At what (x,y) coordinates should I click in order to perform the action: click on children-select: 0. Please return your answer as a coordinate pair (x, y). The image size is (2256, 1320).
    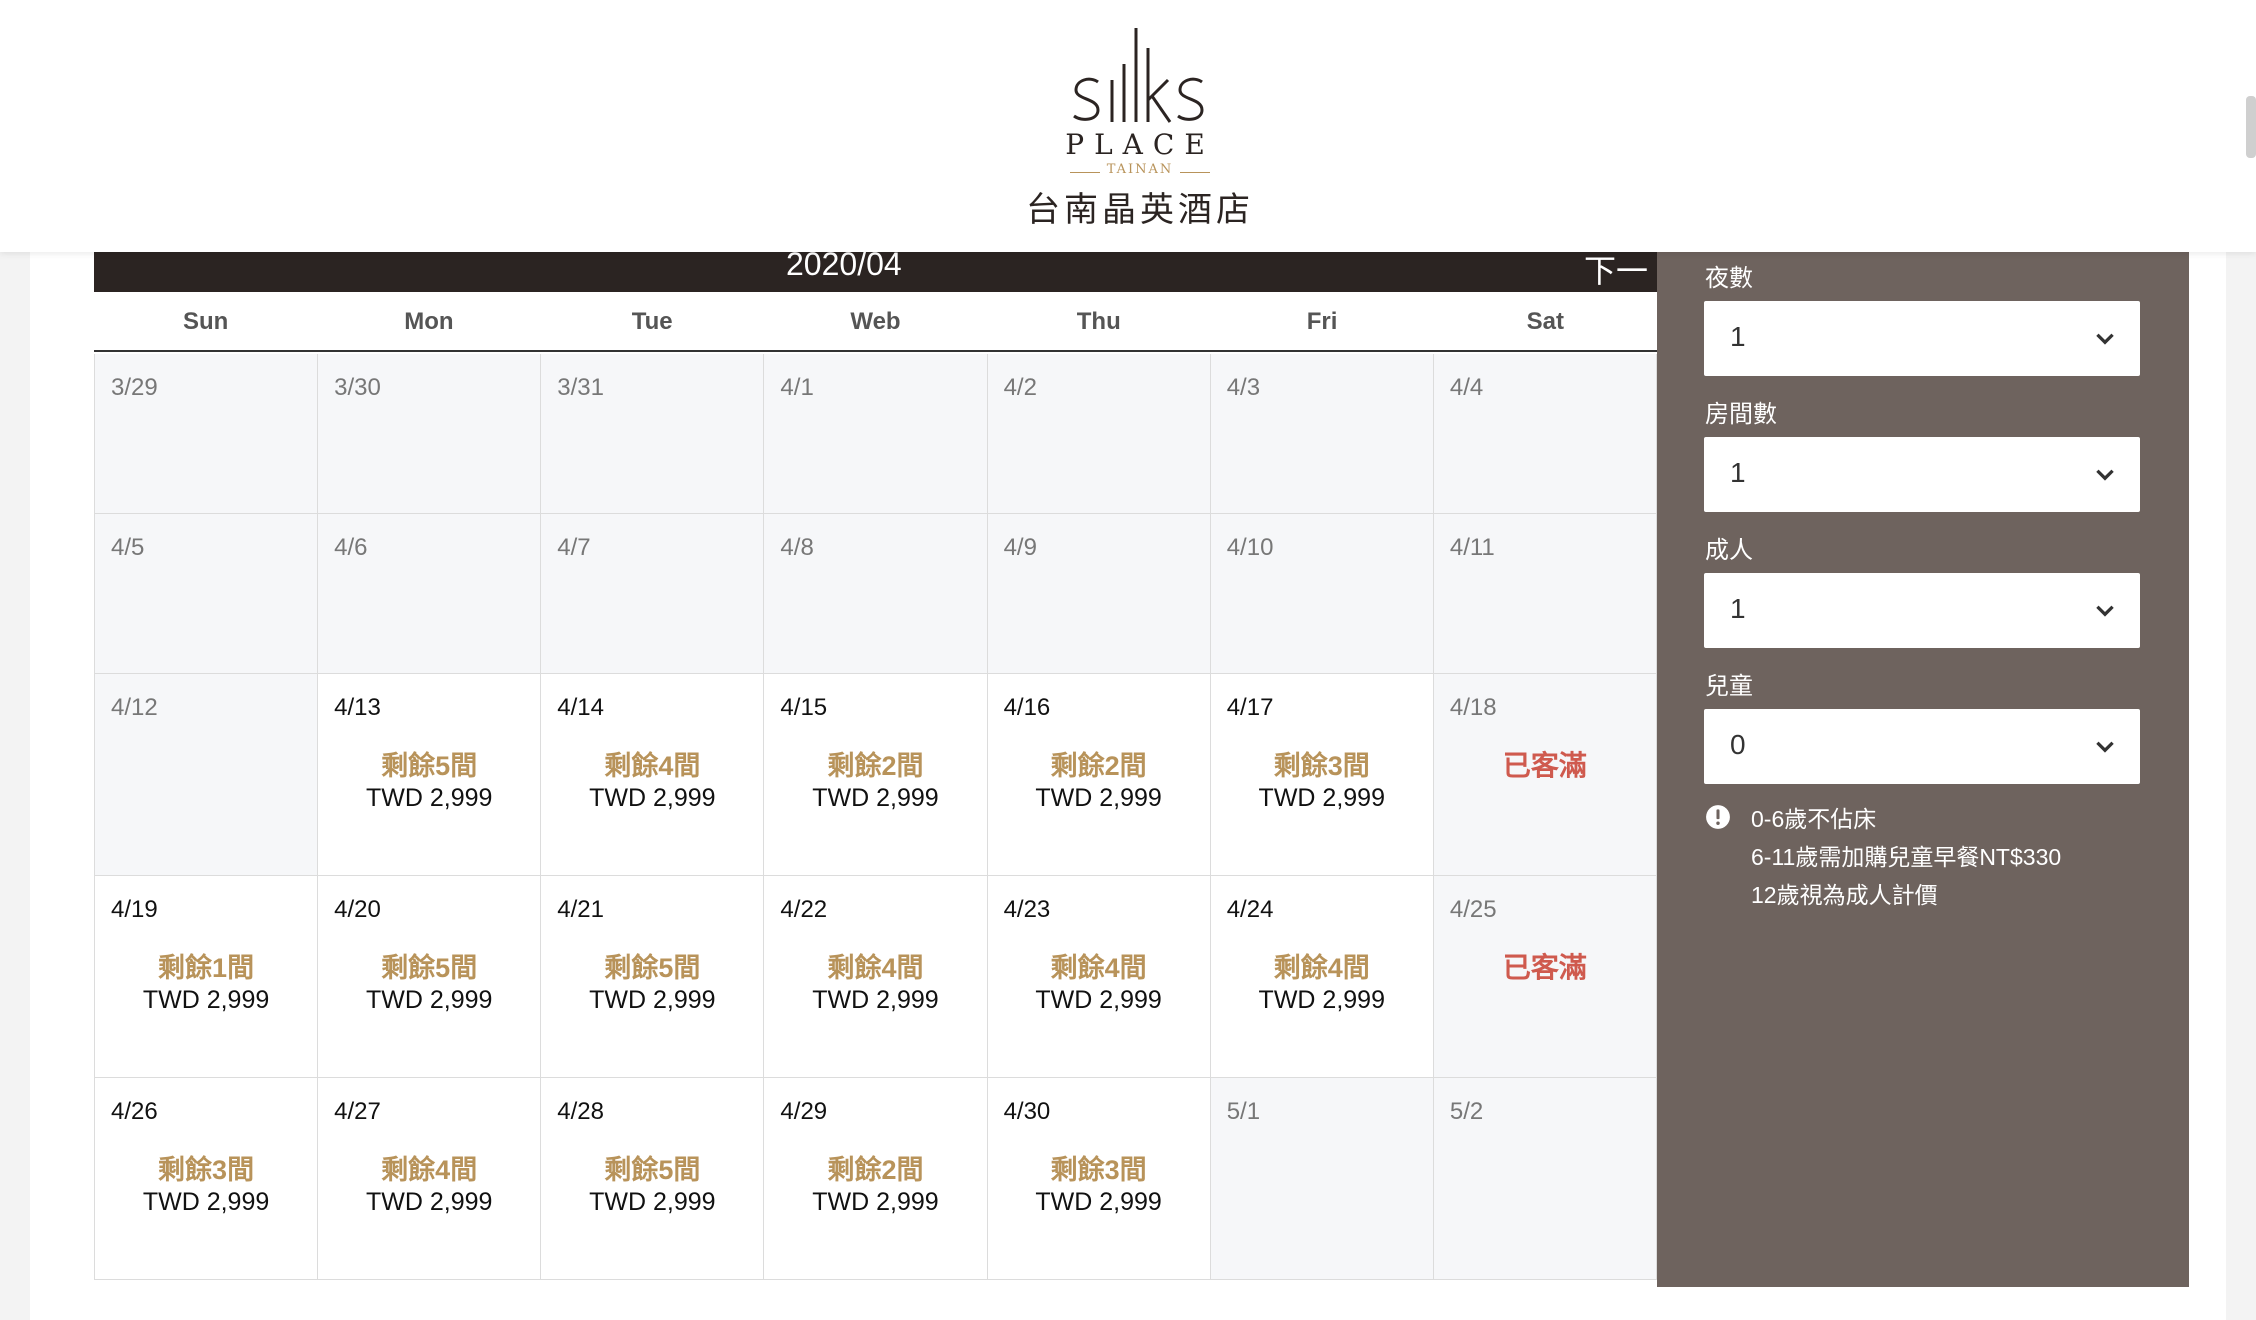
    Looking at the image, I should click on (1922, 746).